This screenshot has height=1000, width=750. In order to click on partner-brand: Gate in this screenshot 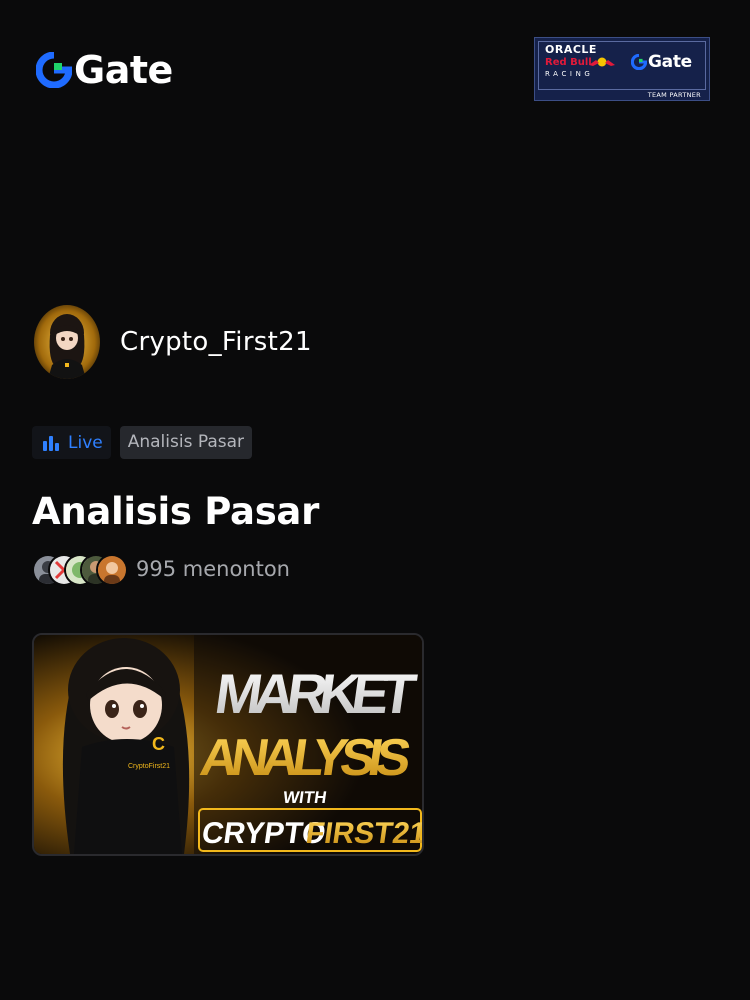, I will do `click(670, 62)`.